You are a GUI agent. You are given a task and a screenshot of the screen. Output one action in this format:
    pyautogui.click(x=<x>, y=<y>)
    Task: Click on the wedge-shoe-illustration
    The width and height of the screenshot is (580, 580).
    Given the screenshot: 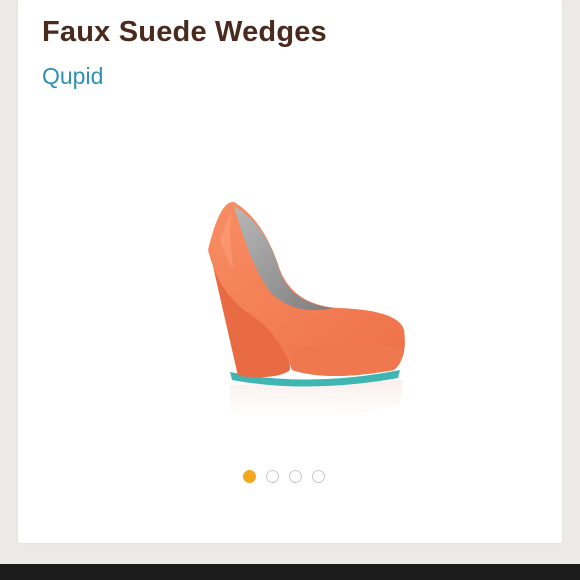 What is the action you would take?
    pyautogui.click(x=306, y=310)
    